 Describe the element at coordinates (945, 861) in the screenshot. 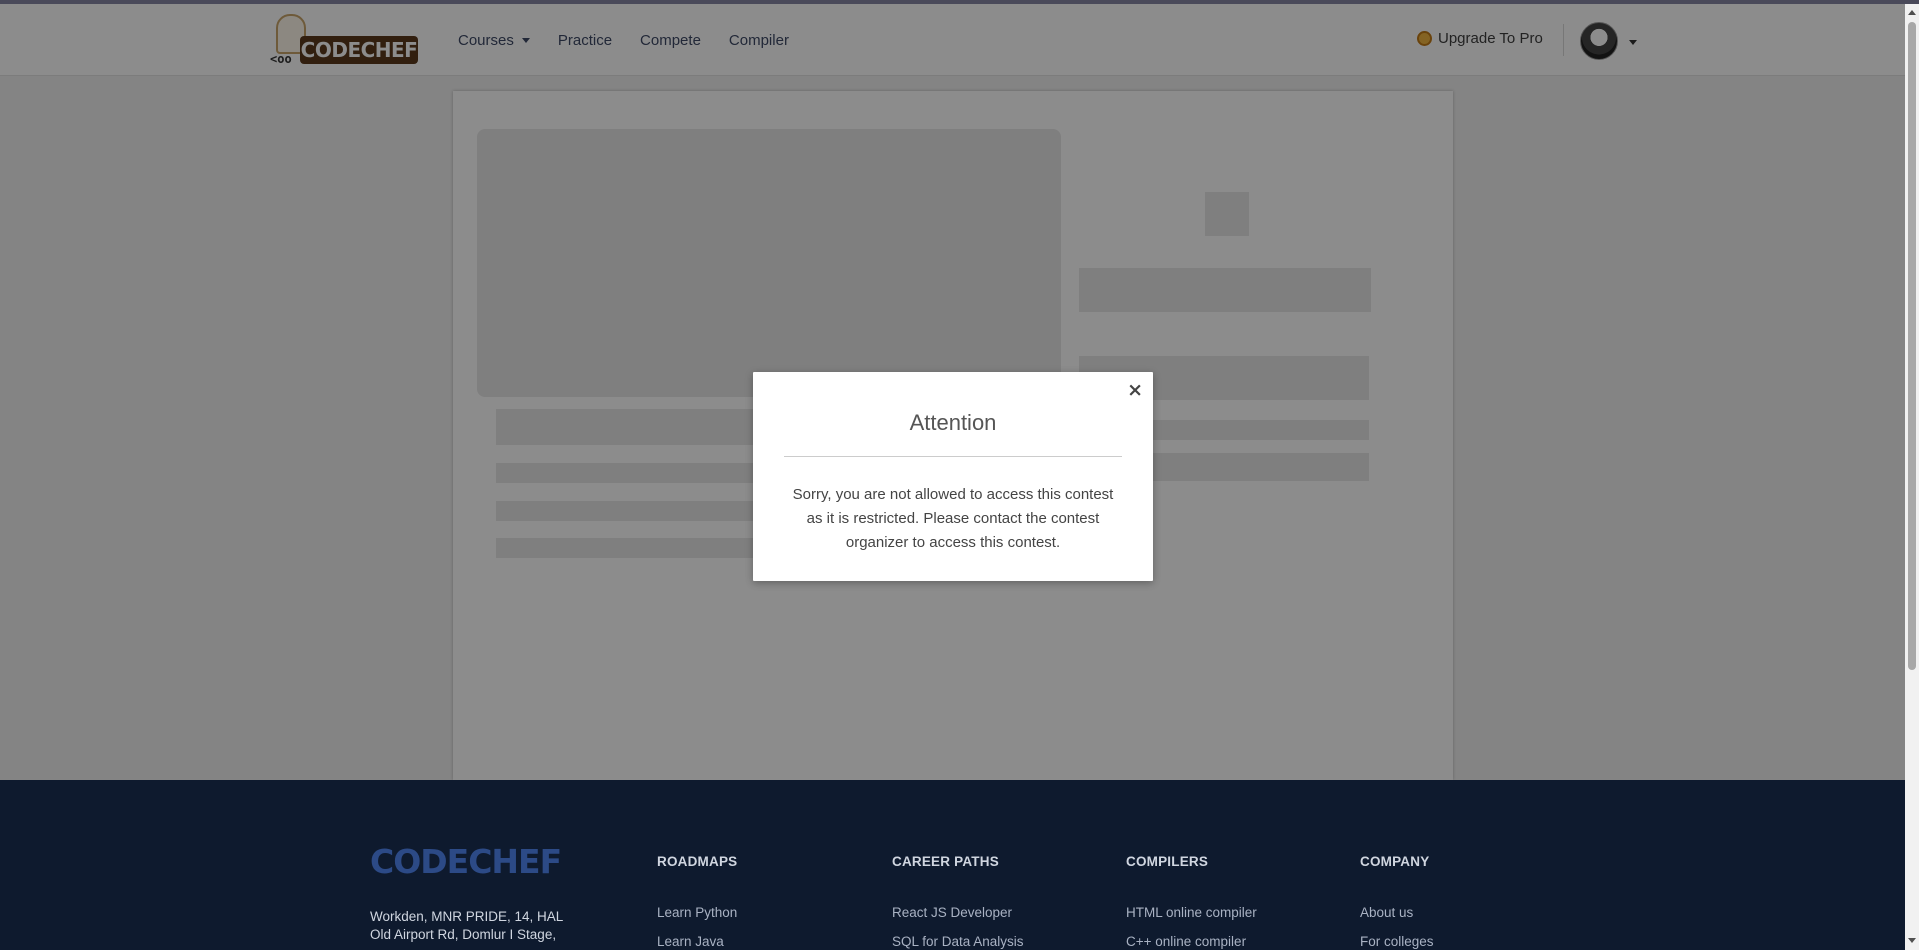

I see `footer-heading: CAREER PATHS` at that location.